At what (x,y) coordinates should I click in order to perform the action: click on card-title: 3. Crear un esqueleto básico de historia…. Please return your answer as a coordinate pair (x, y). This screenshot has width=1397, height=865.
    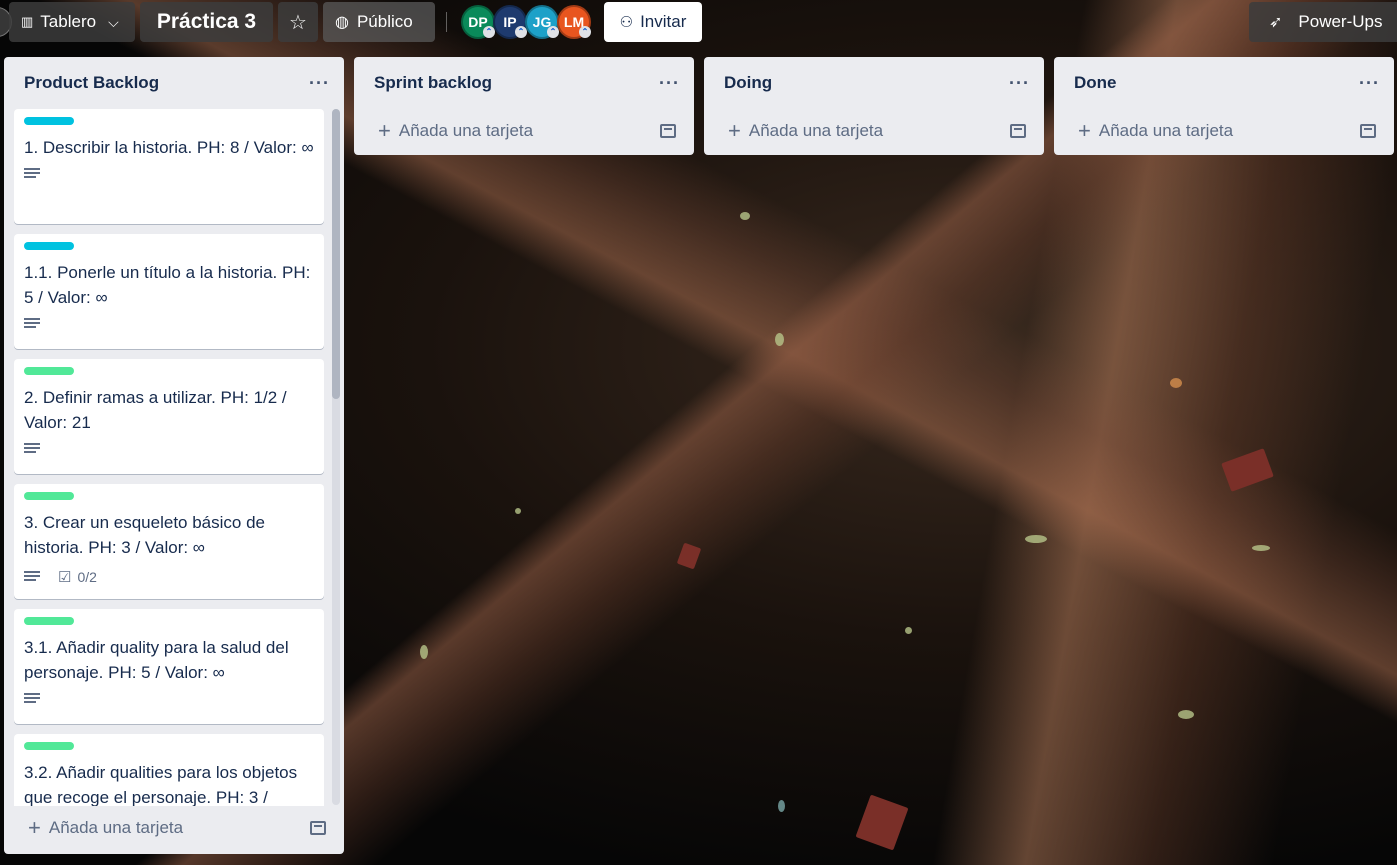
    Looking at the image, I should click on (144, 535).